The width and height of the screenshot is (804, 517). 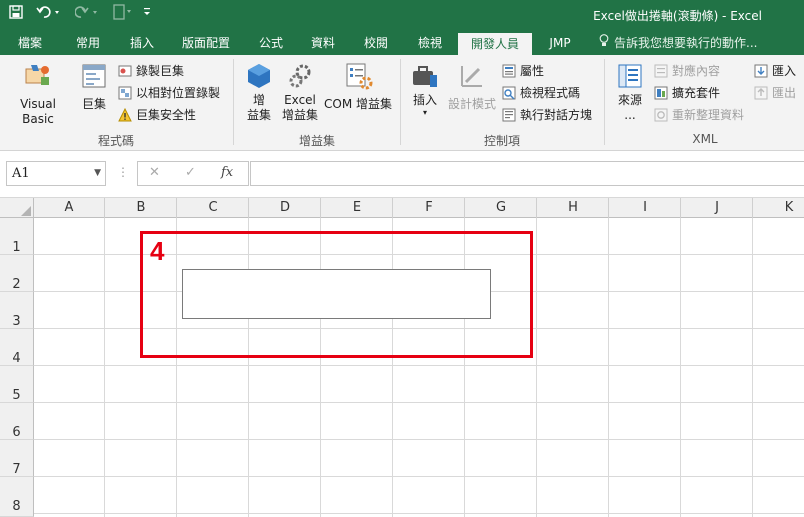 What do you see at coordinates (358, 77) in the screenshot?
I see `com-addins-icon` at bounding box center [358, 77].